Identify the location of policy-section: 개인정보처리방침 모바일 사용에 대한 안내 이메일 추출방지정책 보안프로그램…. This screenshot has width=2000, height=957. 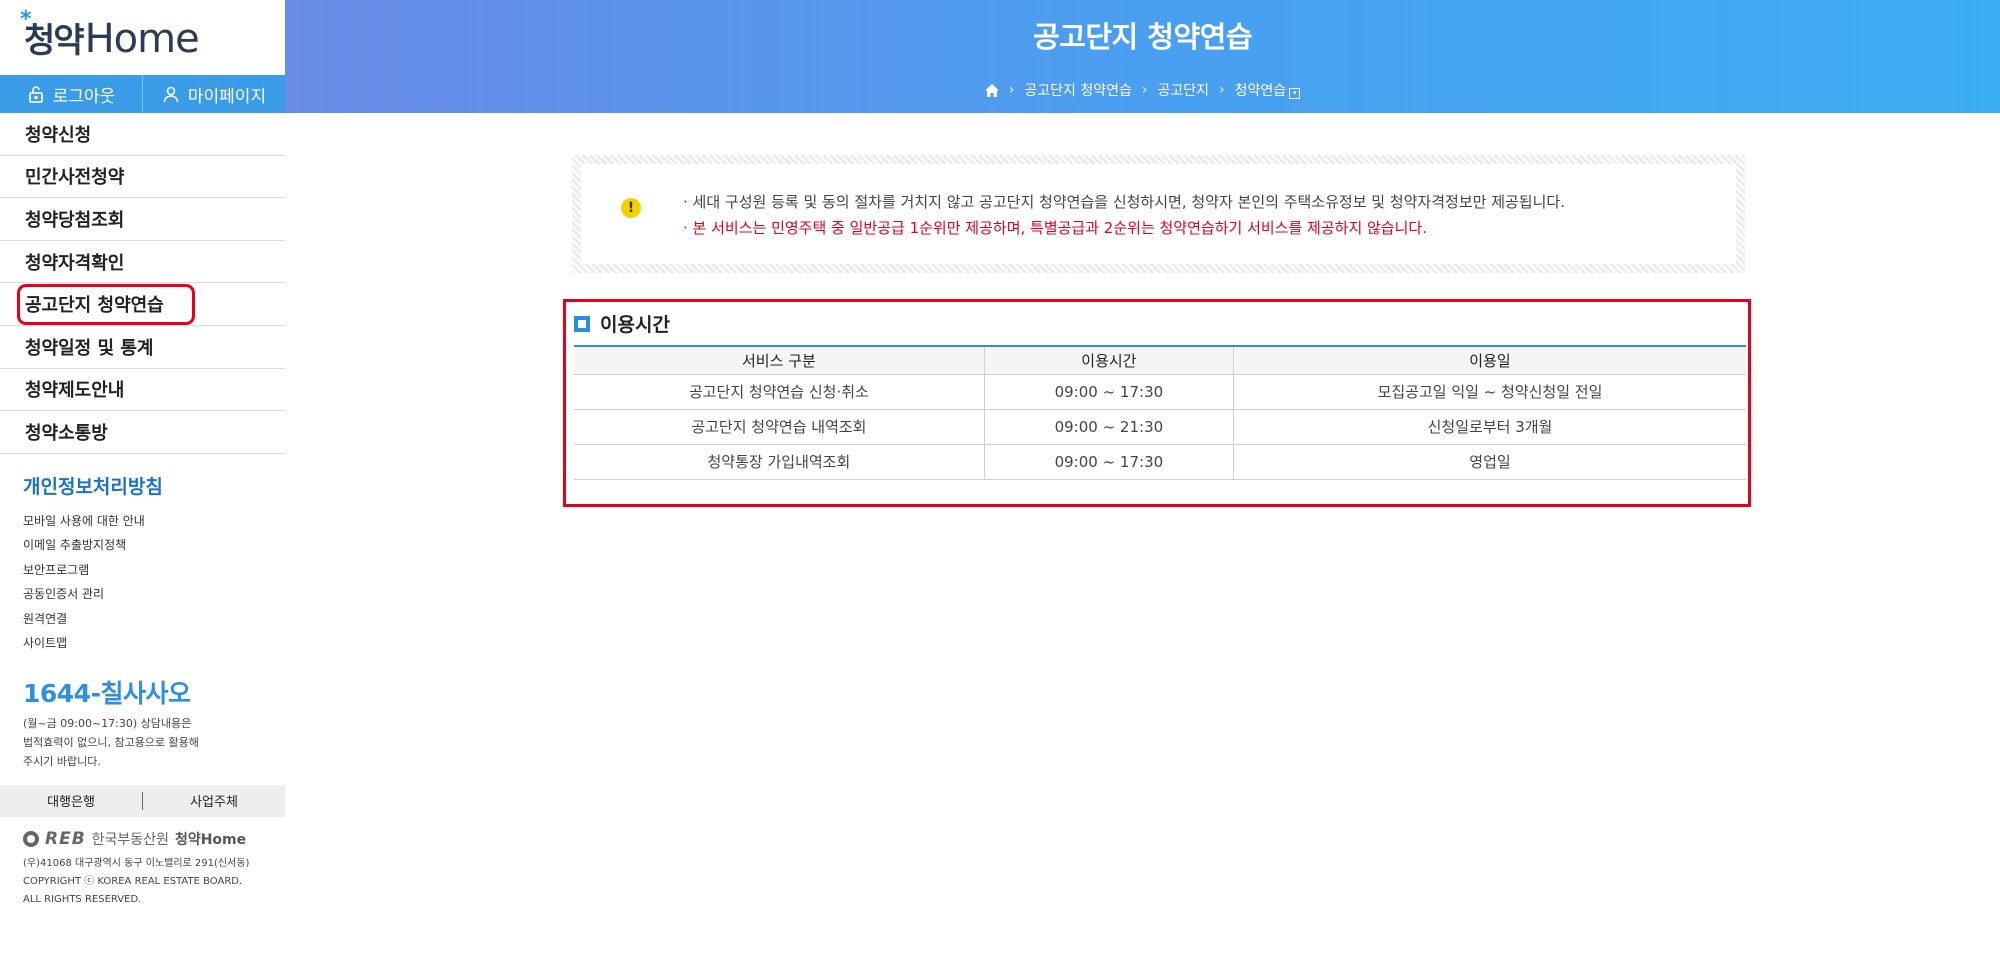
(142, 555).